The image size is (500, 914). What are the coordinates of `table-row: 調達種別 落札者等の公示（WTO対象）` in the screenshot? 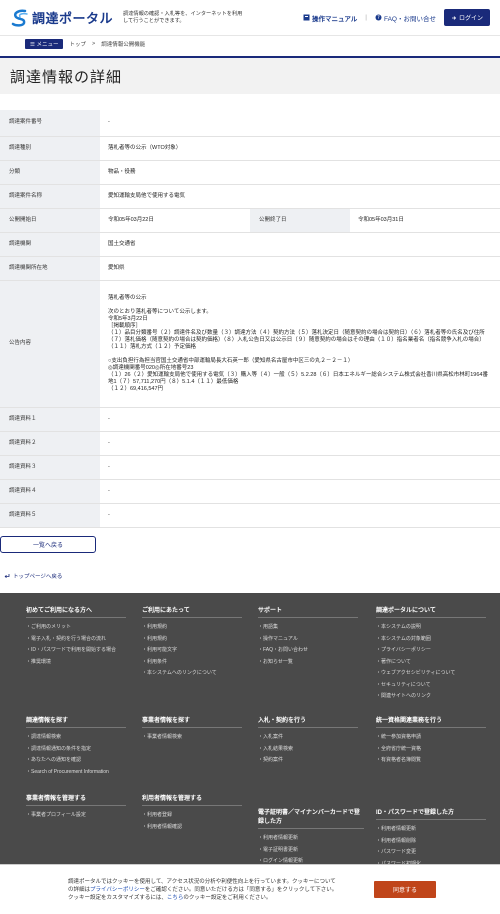 It's located at (250, 148).